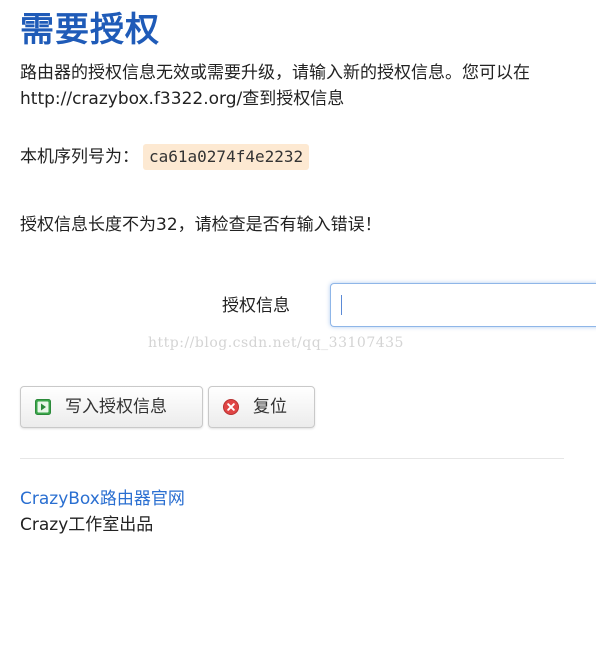 Image resolution: width=596 pixels, height=667 pixels. Describe the element at coordinates (79, 157) in the screenshot. I see `serial-label: 本机序列号为：` at that location.